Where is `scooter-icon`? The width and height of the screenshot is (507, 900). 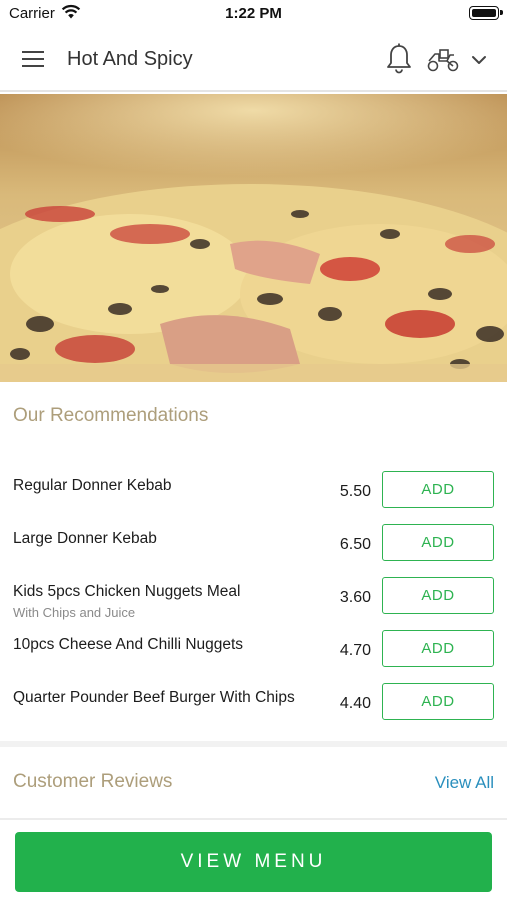 scooter-icon is located at coordinates (443, 59).